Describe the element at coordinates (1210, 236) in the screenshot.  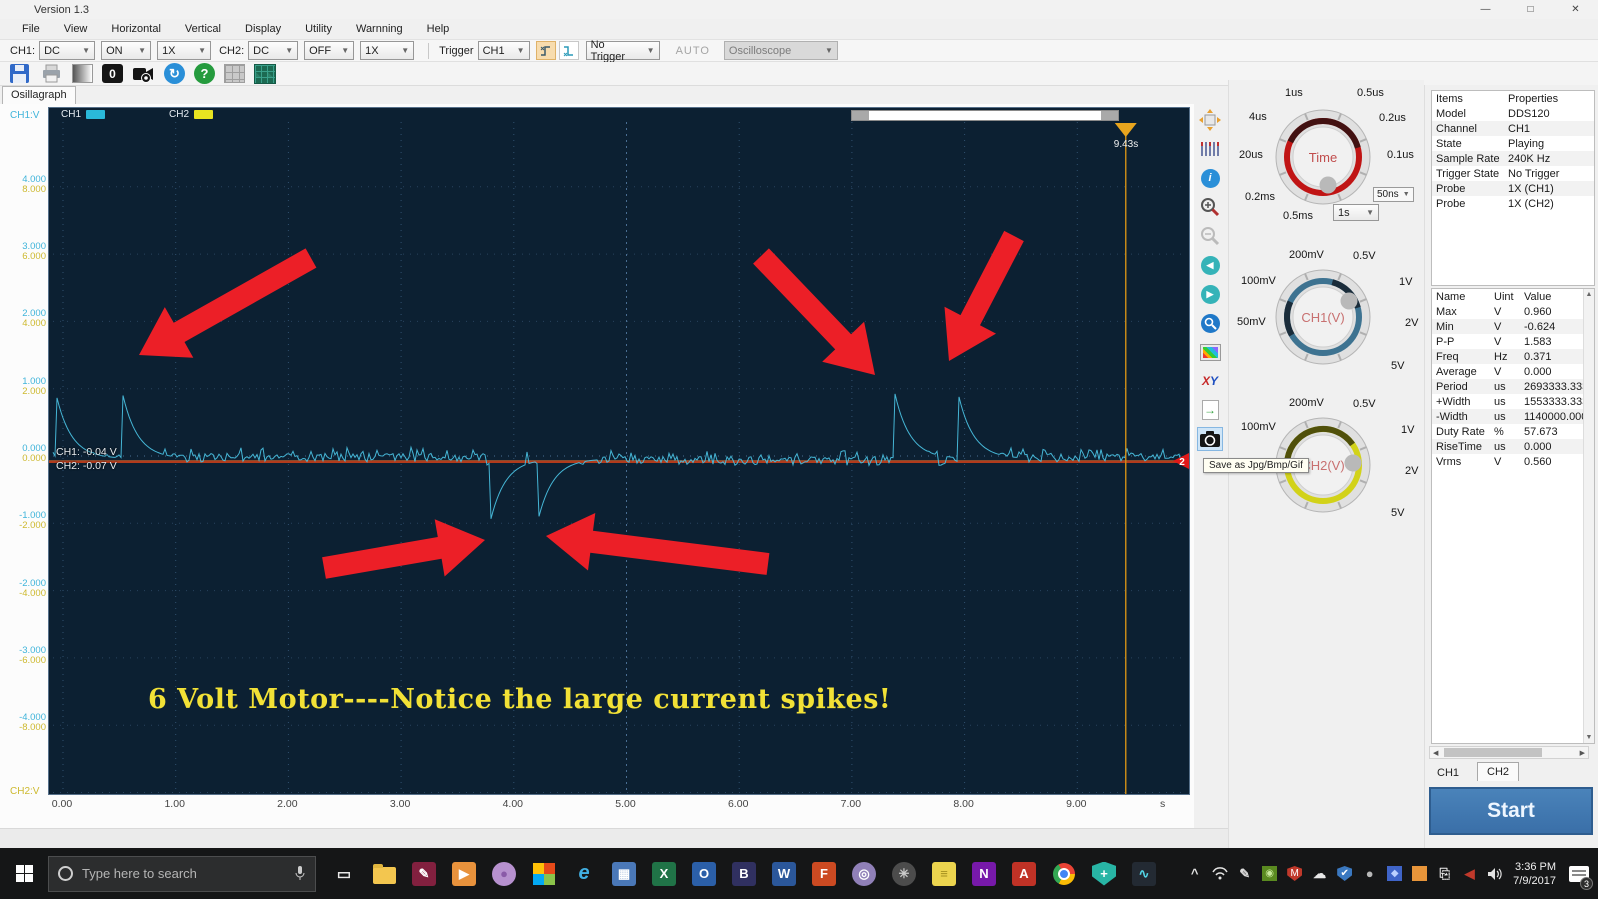
I see `zoom-out-icon` at that location.